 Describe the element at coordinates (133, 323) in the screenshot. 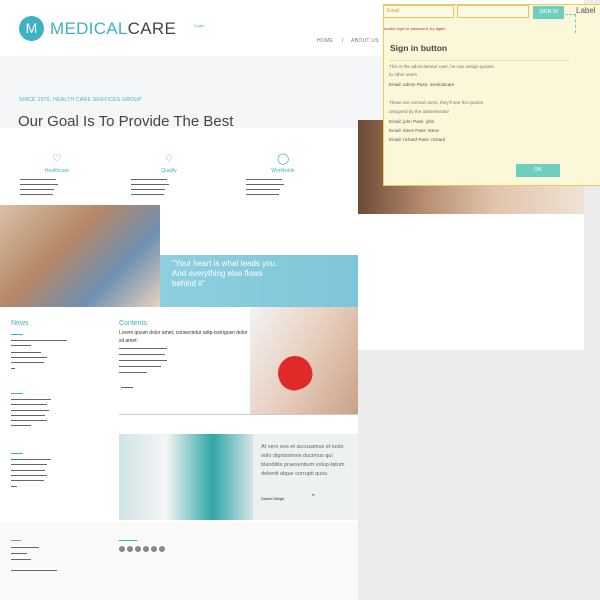

I see `contents-title: Contents` at that location.